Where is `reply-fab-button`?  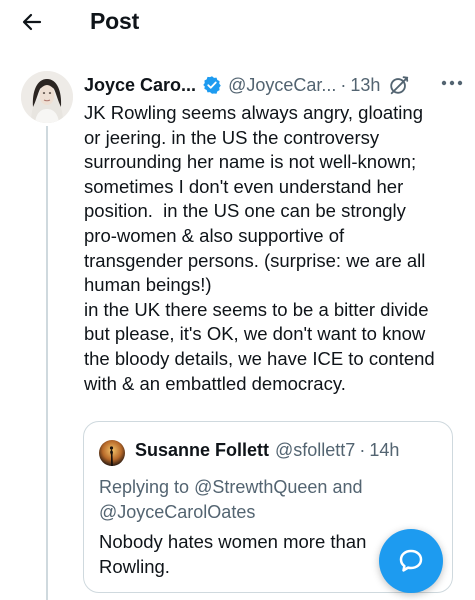 reply-fab-button is located at coordinates (411, 561).